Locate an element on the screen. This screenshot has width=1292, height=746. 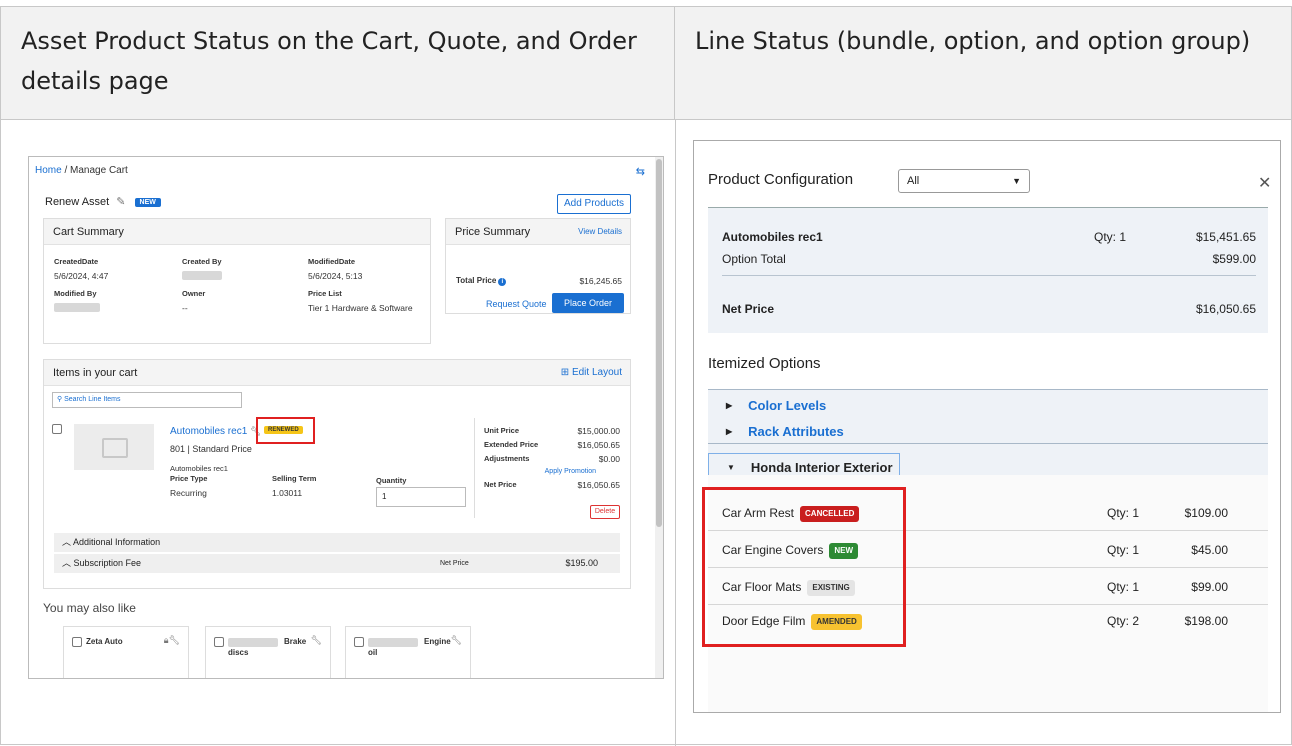
owner-label: Owner is located at coordinates (194, 293).